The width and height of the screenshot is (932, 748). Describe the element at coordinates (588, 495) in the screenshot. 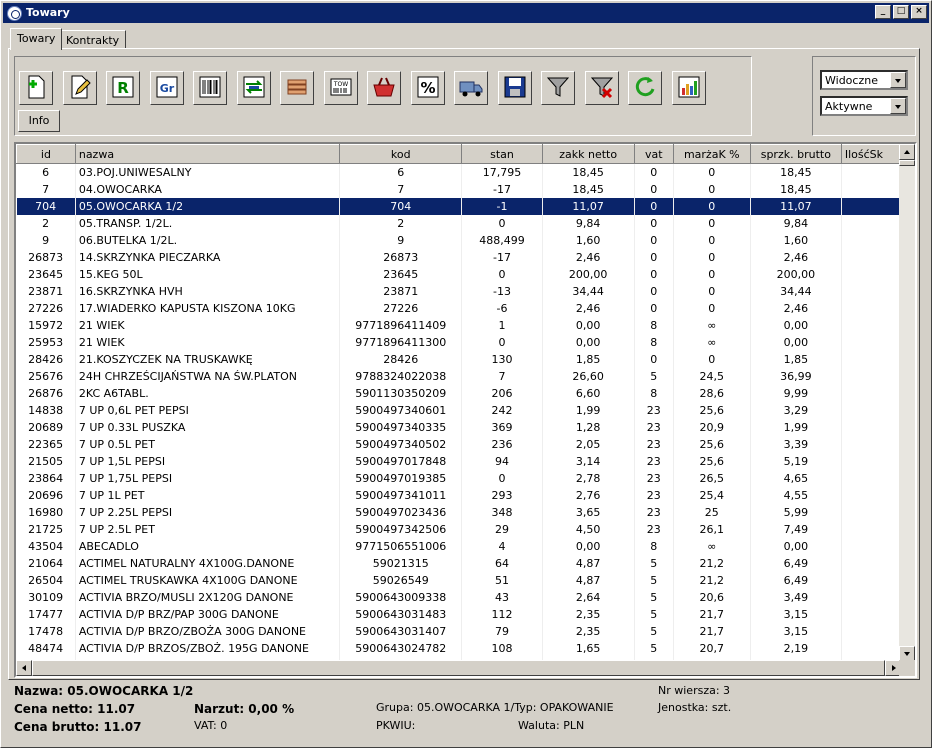

I see `table-cell: 2,76` at that location.